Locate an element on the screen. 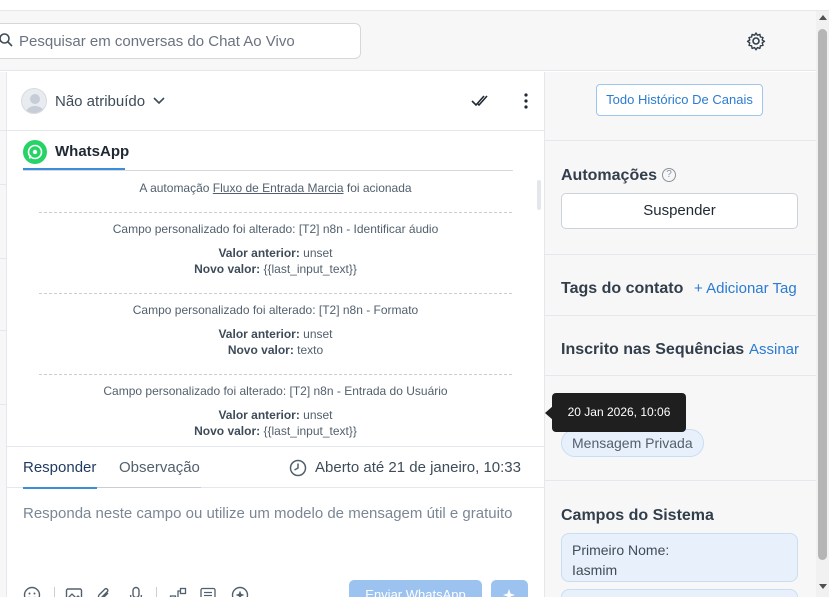 The image size is (829, 597). clock-icon is located at coordinates (298, 468).